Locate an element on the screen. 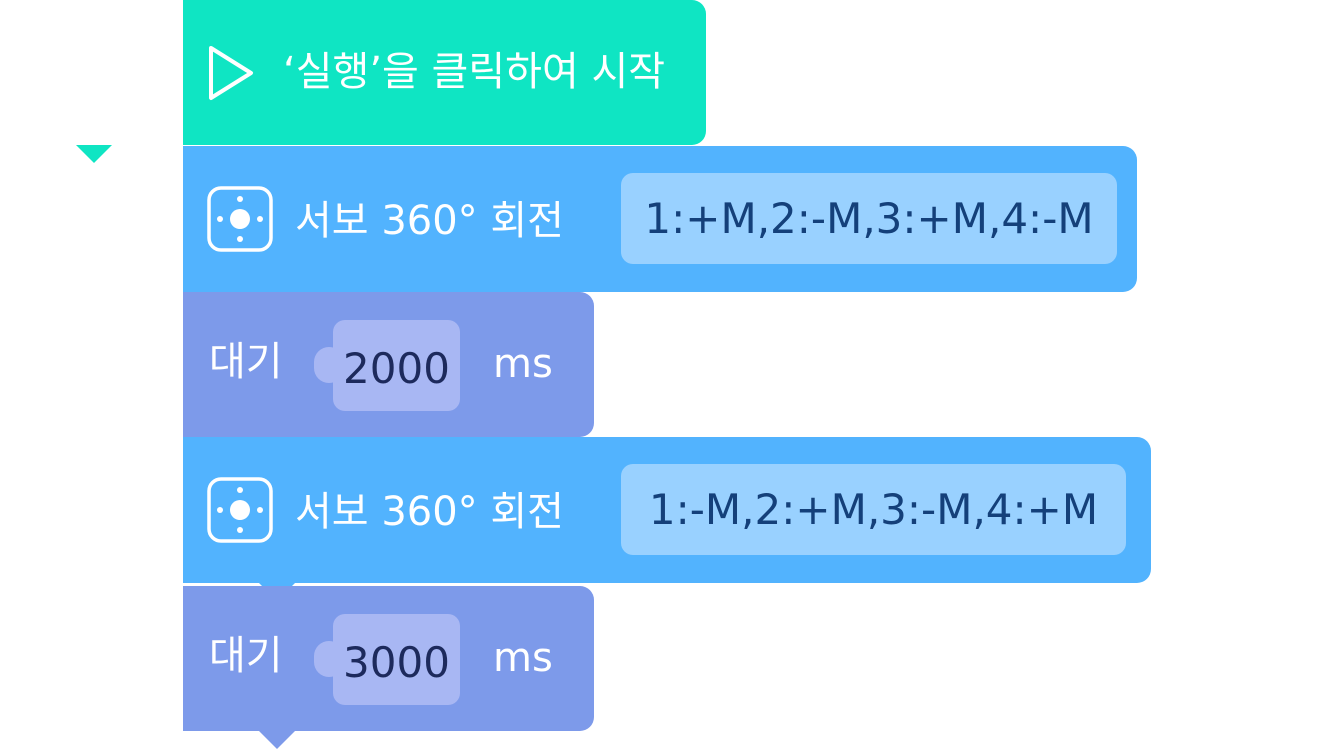 The height and width of the screenshot is (750, 1334). start-block-label: ‘실행’을 클릭하여 시작 is located at coordinates (474, 72).